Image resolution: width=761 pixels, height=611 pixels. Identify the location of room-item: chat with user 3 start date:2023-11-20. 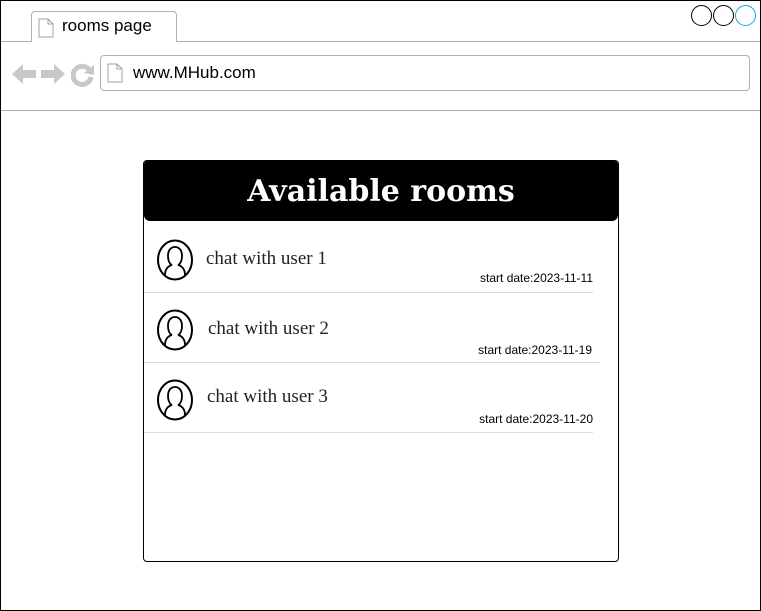
(368, 397).